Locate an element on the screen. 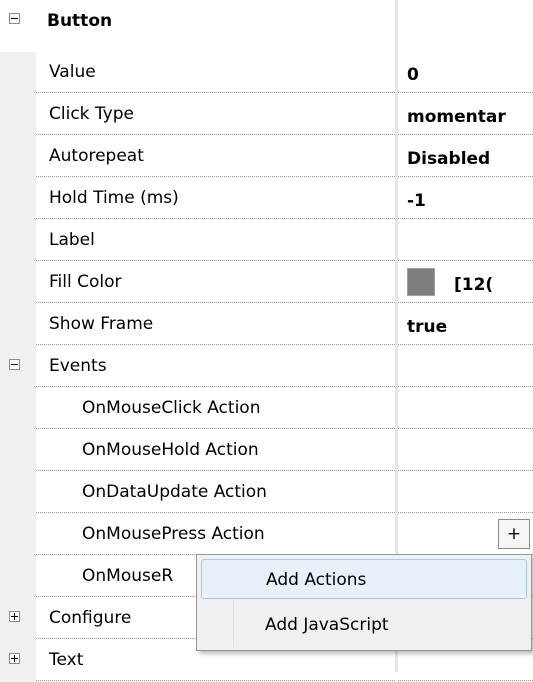 The image size is (533, 682). property-value: momentar is located at coordinates (456, 117).